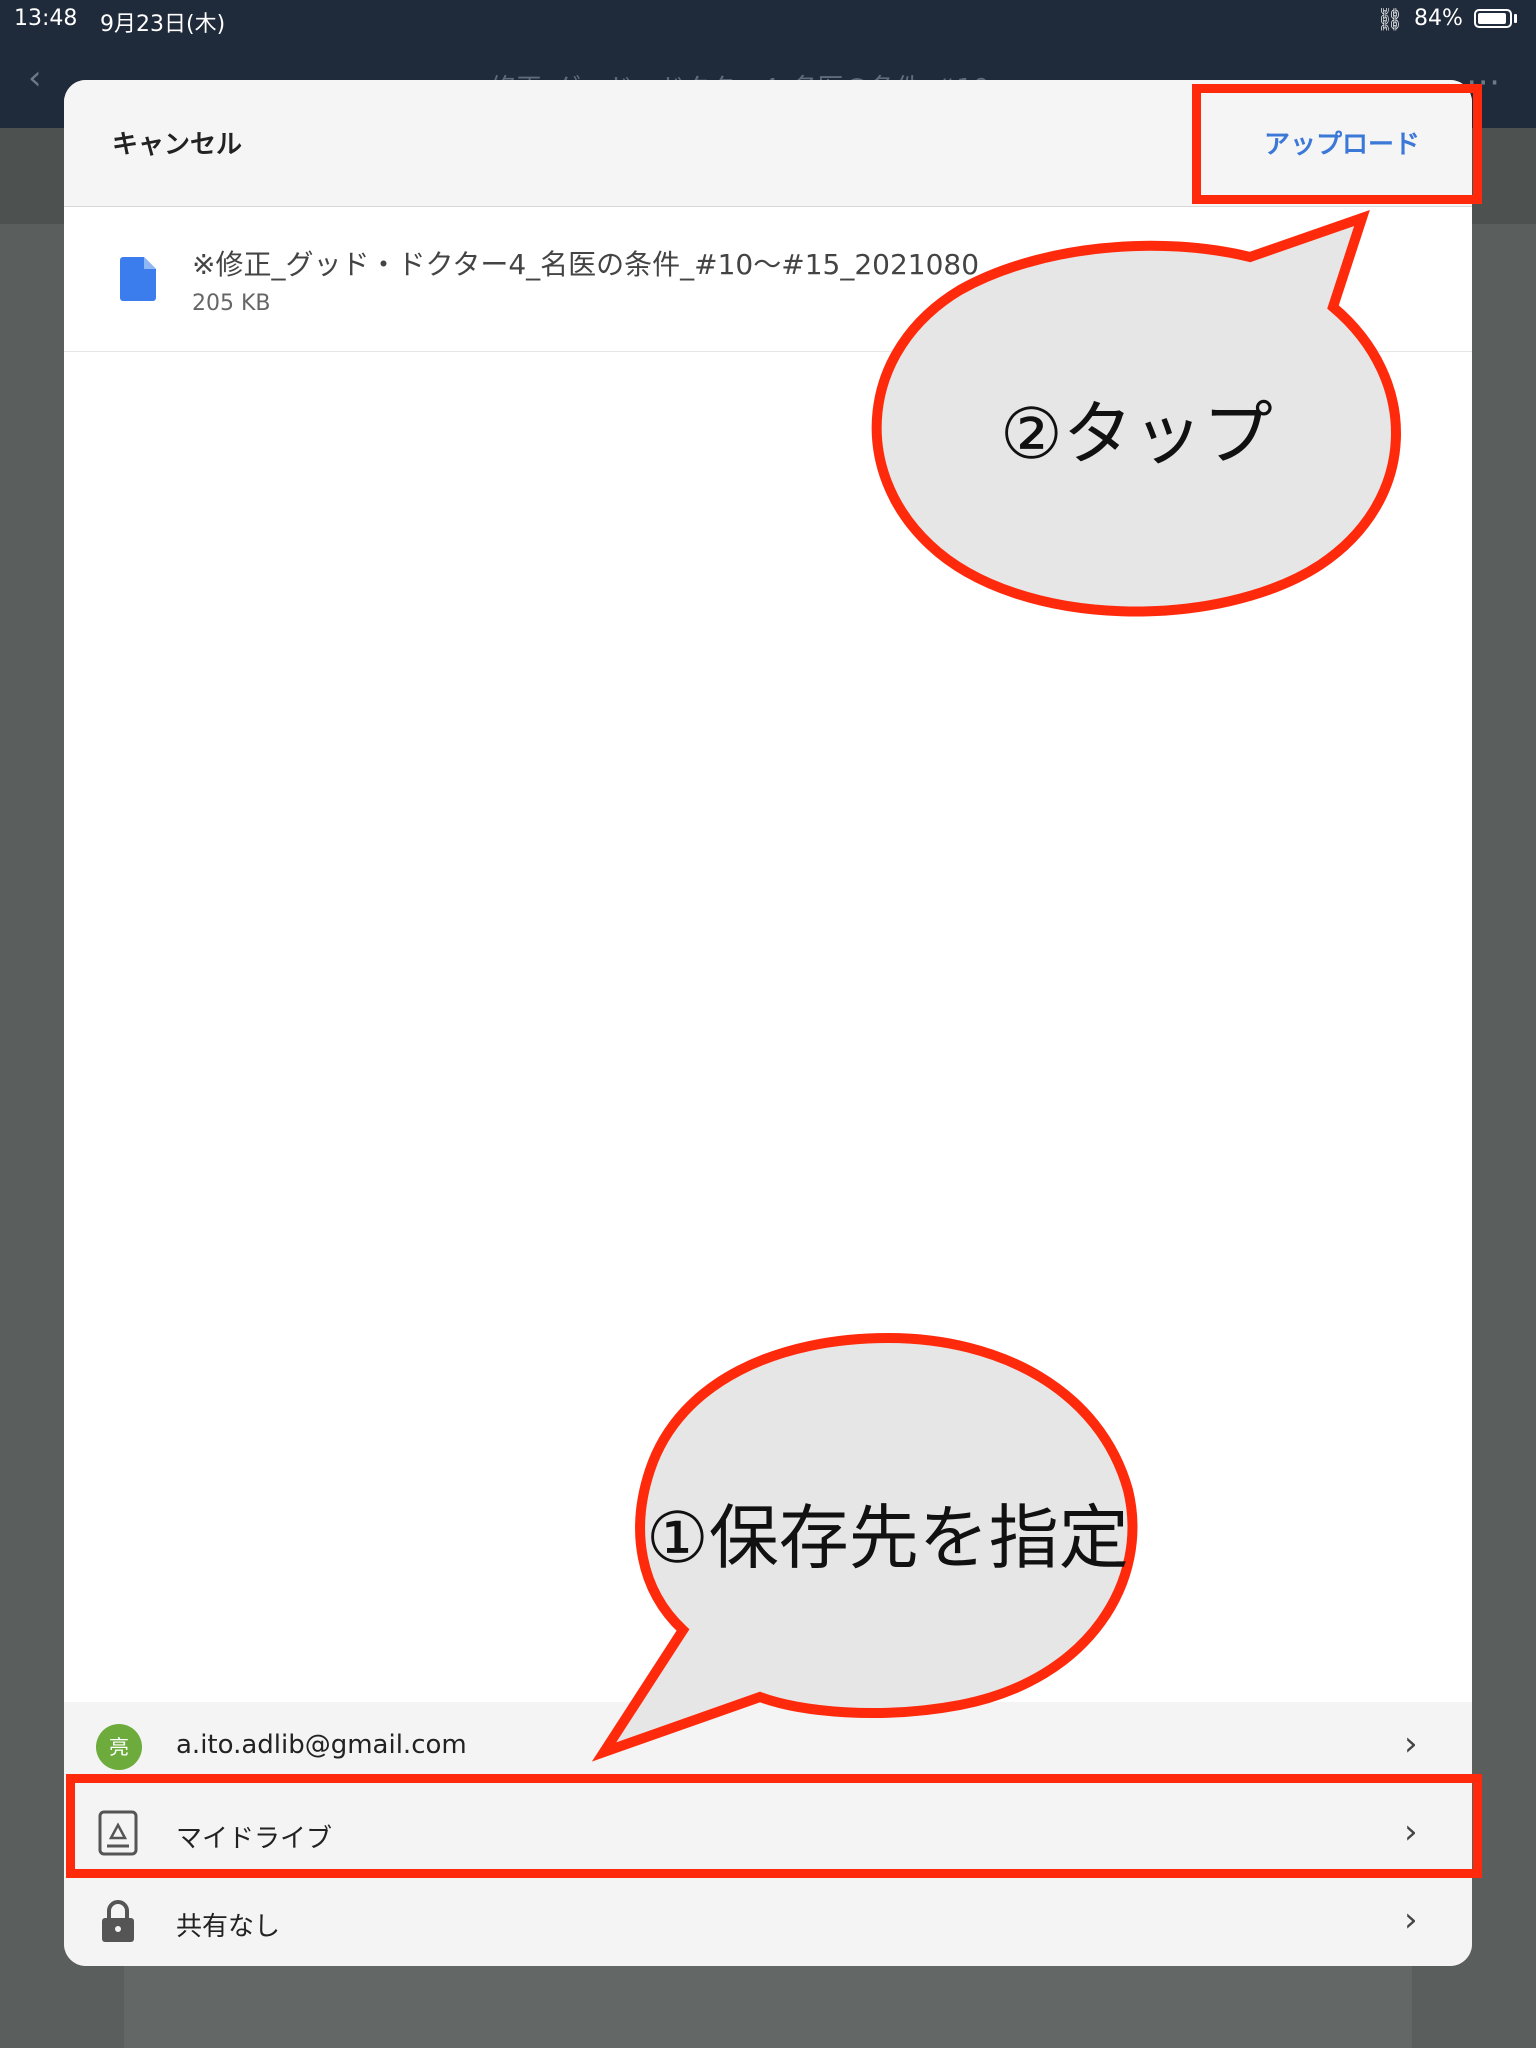  What do you see at coordinates (1136, 434) in the screenshot?
I see `bubble-tap-text: ②タップ` at bounding box center [1136, 434].